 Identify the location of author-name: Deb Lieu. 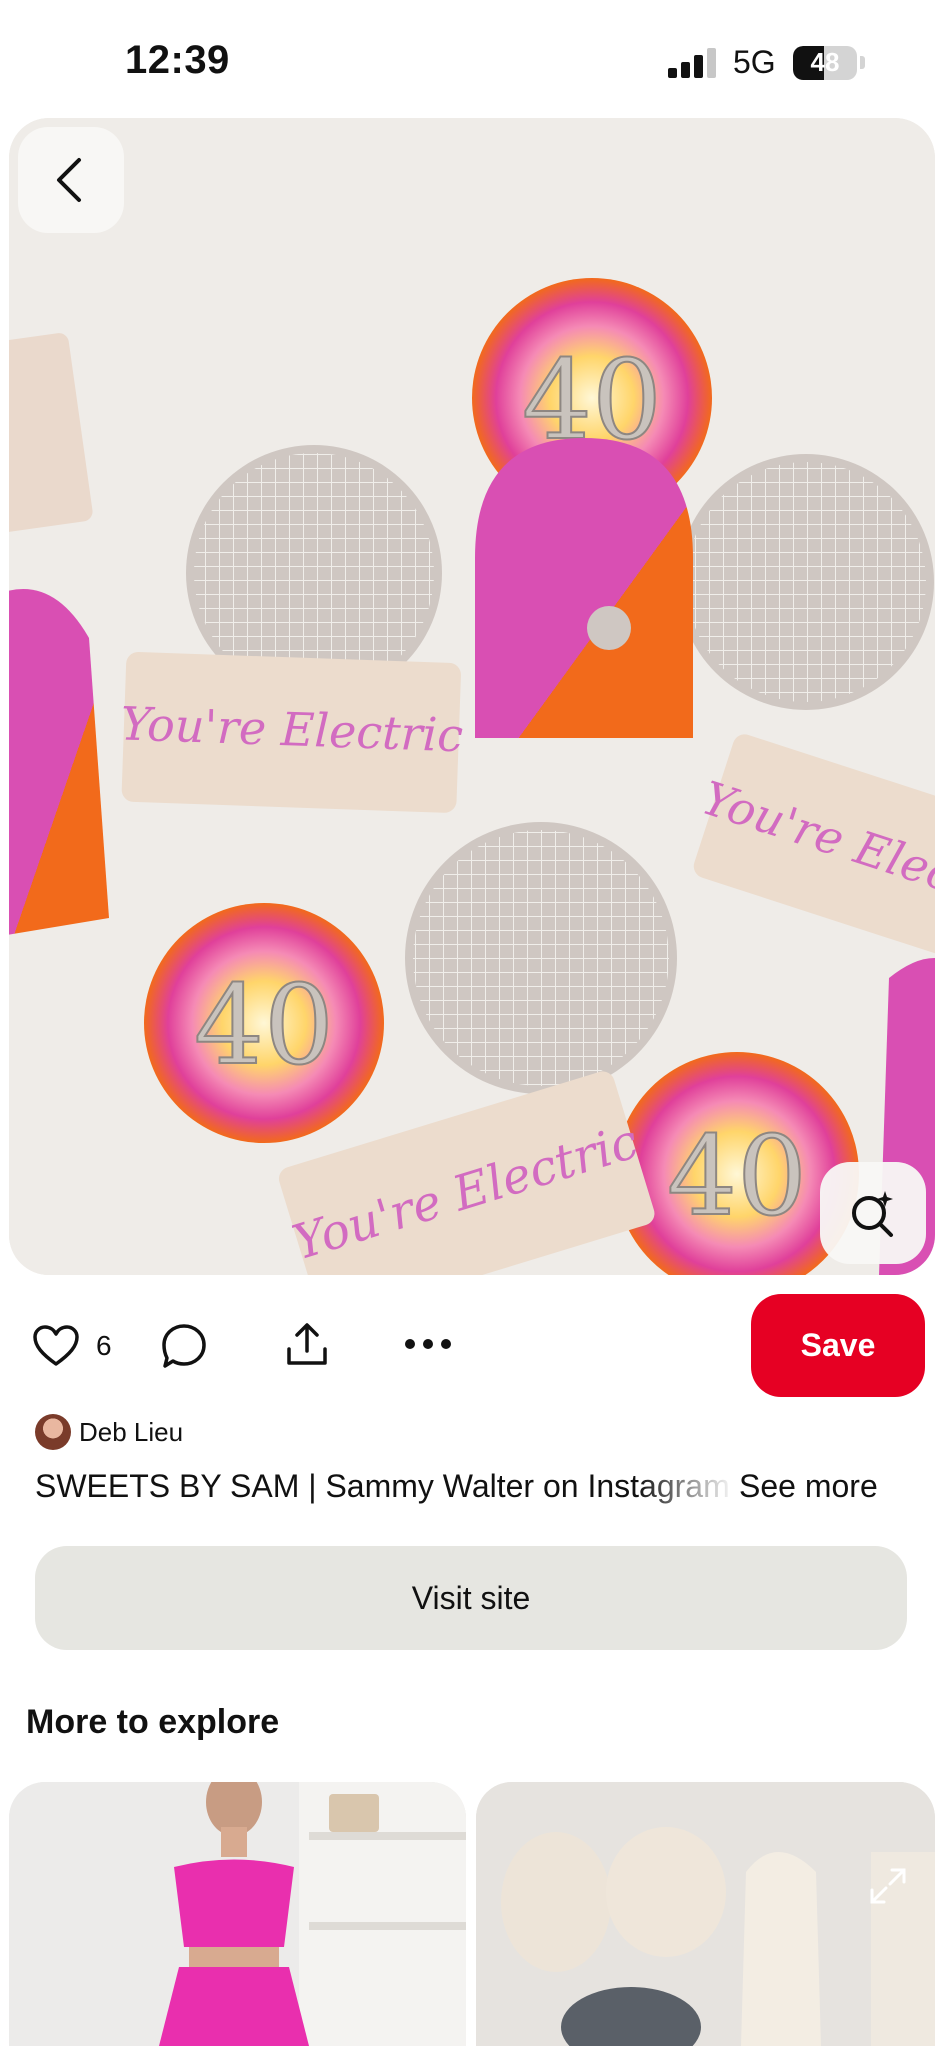
(131, 1431).